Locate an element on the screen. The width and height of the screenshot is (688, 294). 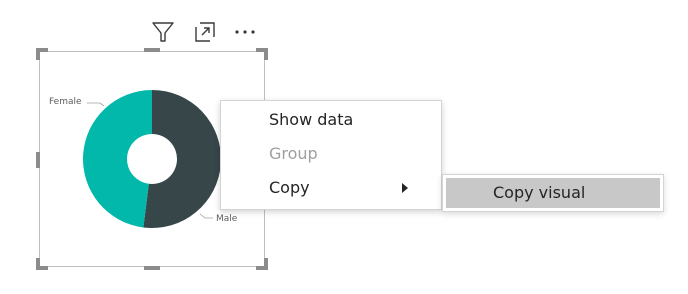
menu-item-group: Group is located at coordinates (331, 154).